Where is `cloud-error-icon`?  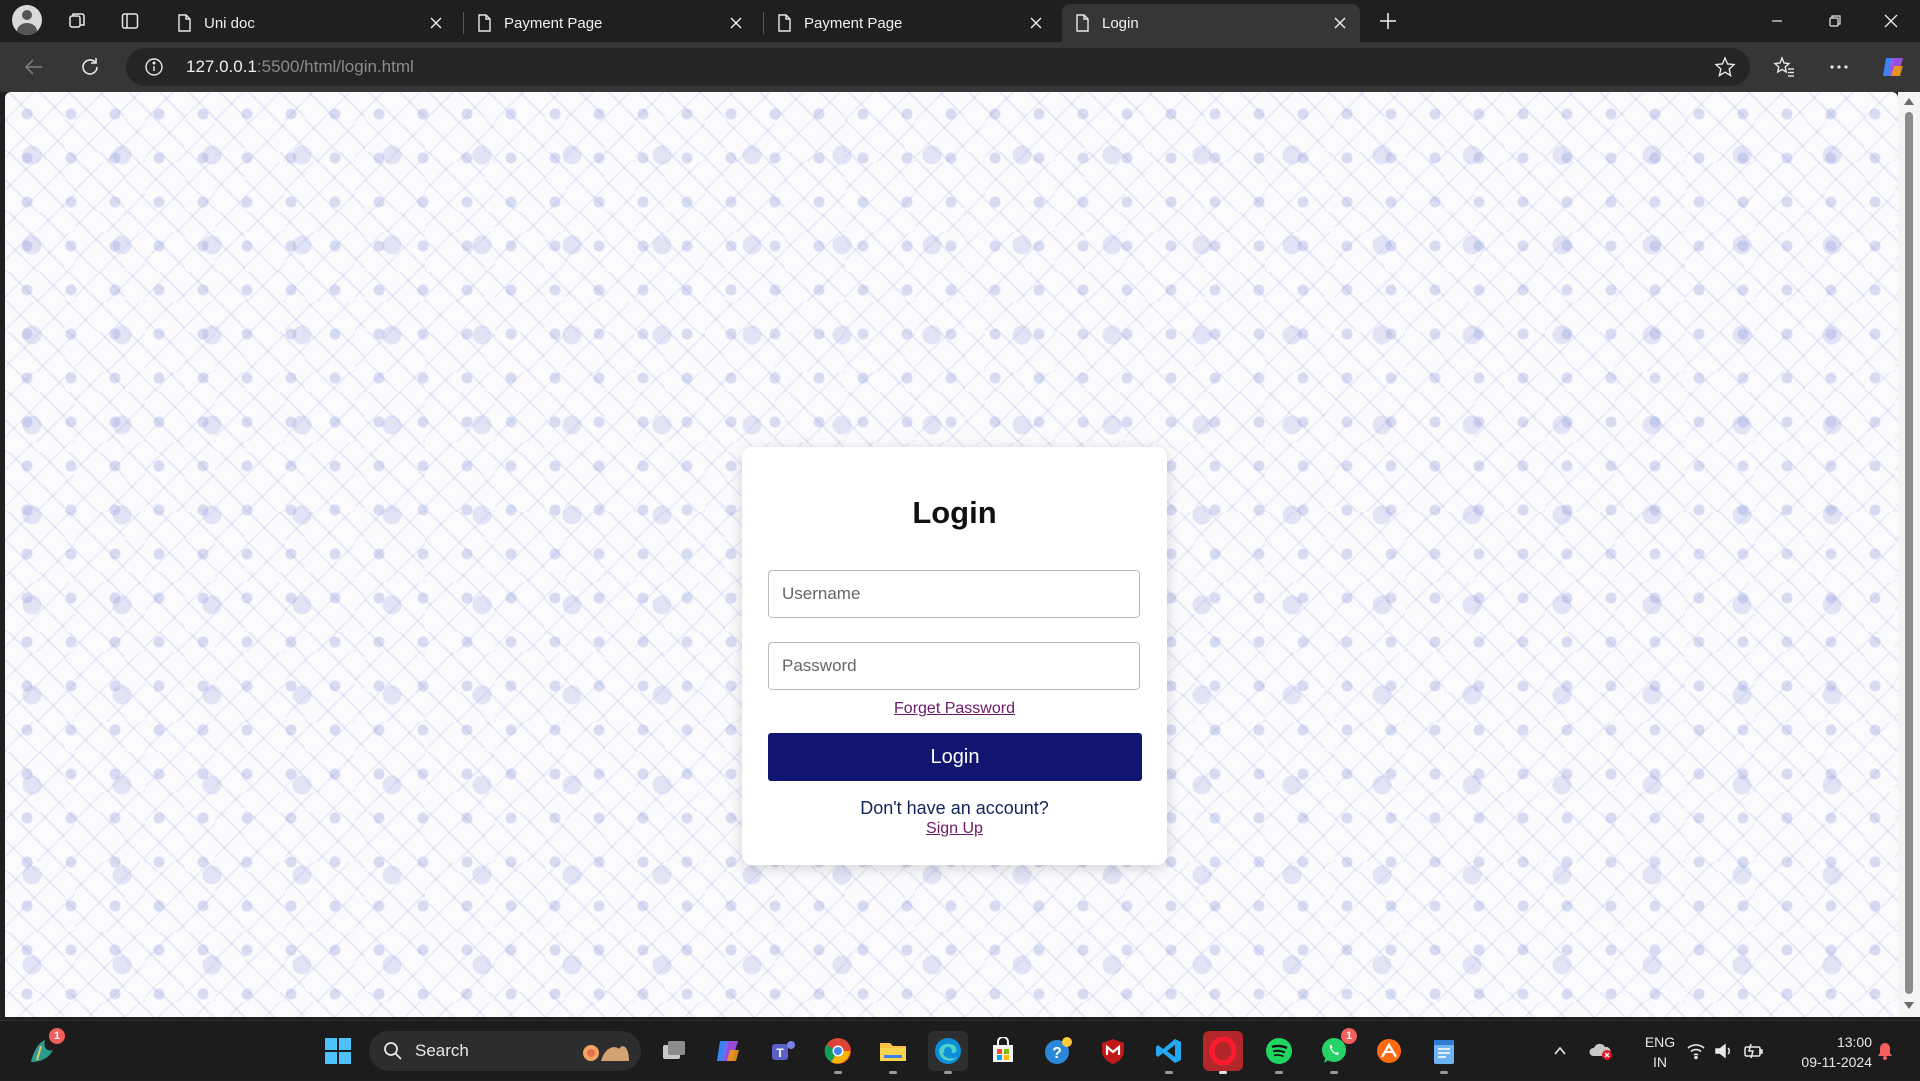 cloud-error-icon is located at coordinates (1600, 1051).